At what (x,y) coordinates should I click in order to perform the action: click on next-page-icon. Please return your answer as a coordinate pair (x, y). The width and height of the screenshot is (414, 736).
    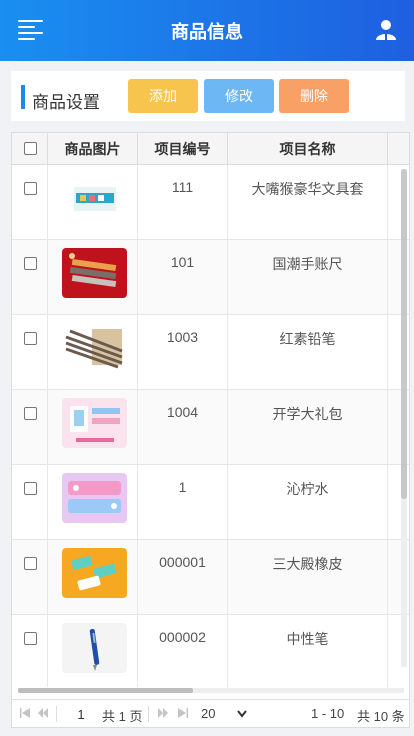
    Looking at the image, I should click on (163, 713).